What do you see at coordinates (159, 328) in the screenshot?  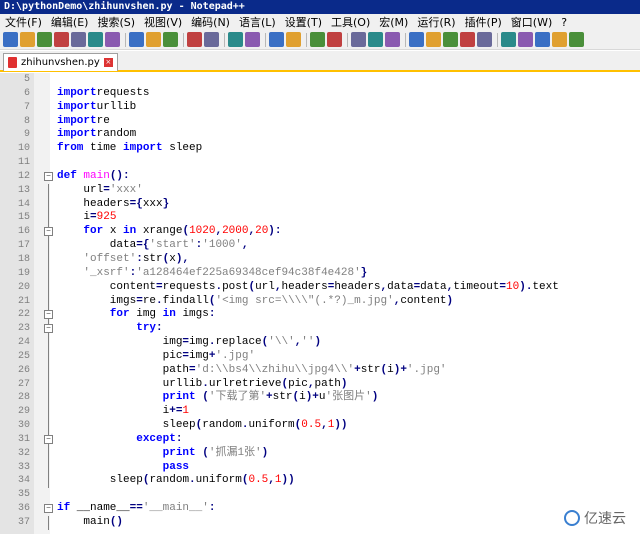 I see `code-token: :` at bounding box center [159, 328].